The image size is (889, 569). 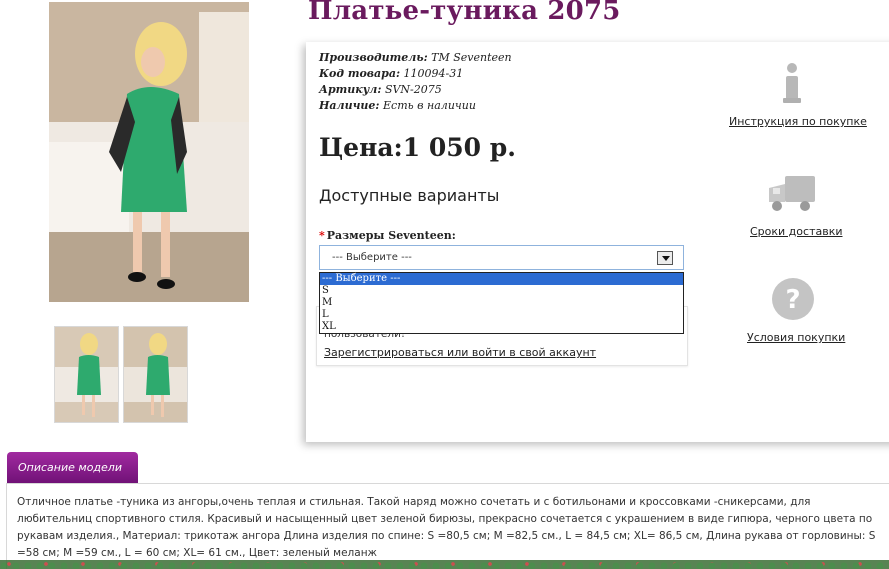 What do you see at coordinates (501, 257) in the screenshot?
I see `size-select: --- Выберите ---` at bounding box center [501, 257].